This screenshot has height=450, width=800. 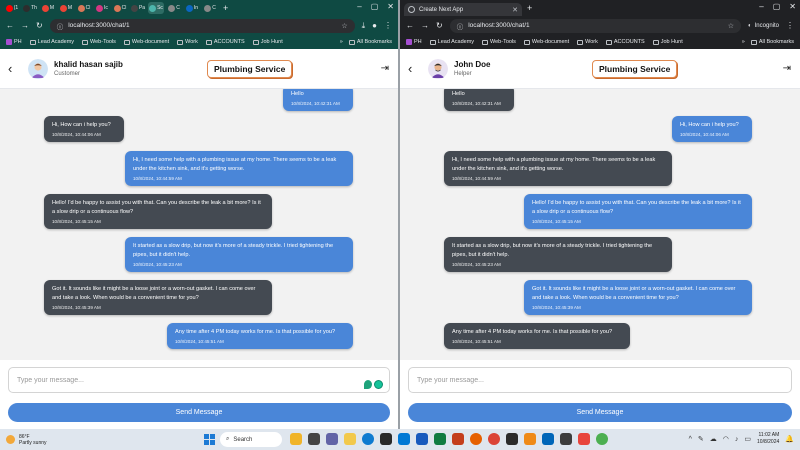 What do you see at coordinates (156, 8) in the screenshot?
I see `browser-tab: Sc` at bounding box center [156, 8].